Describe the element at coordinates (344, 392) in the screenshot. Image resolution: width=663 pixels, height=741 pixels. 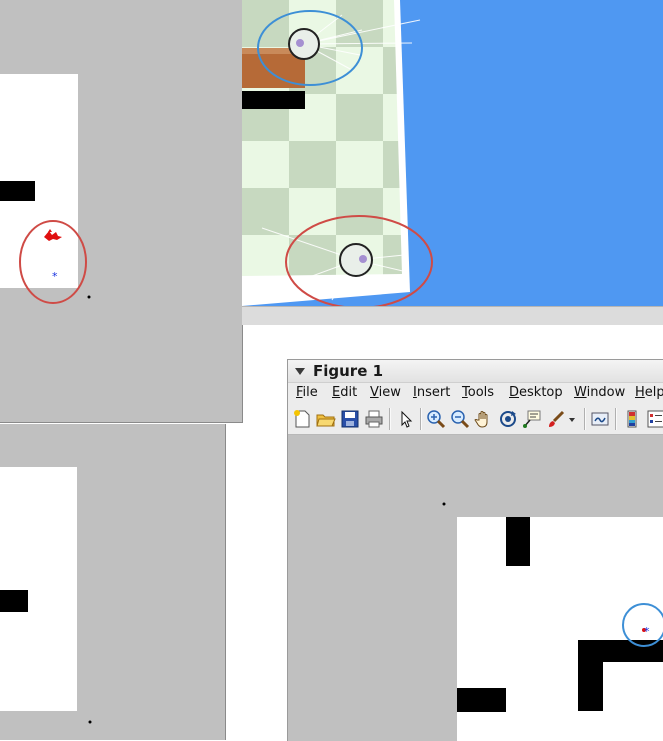
I see `menu-edit: Edit` at that location.